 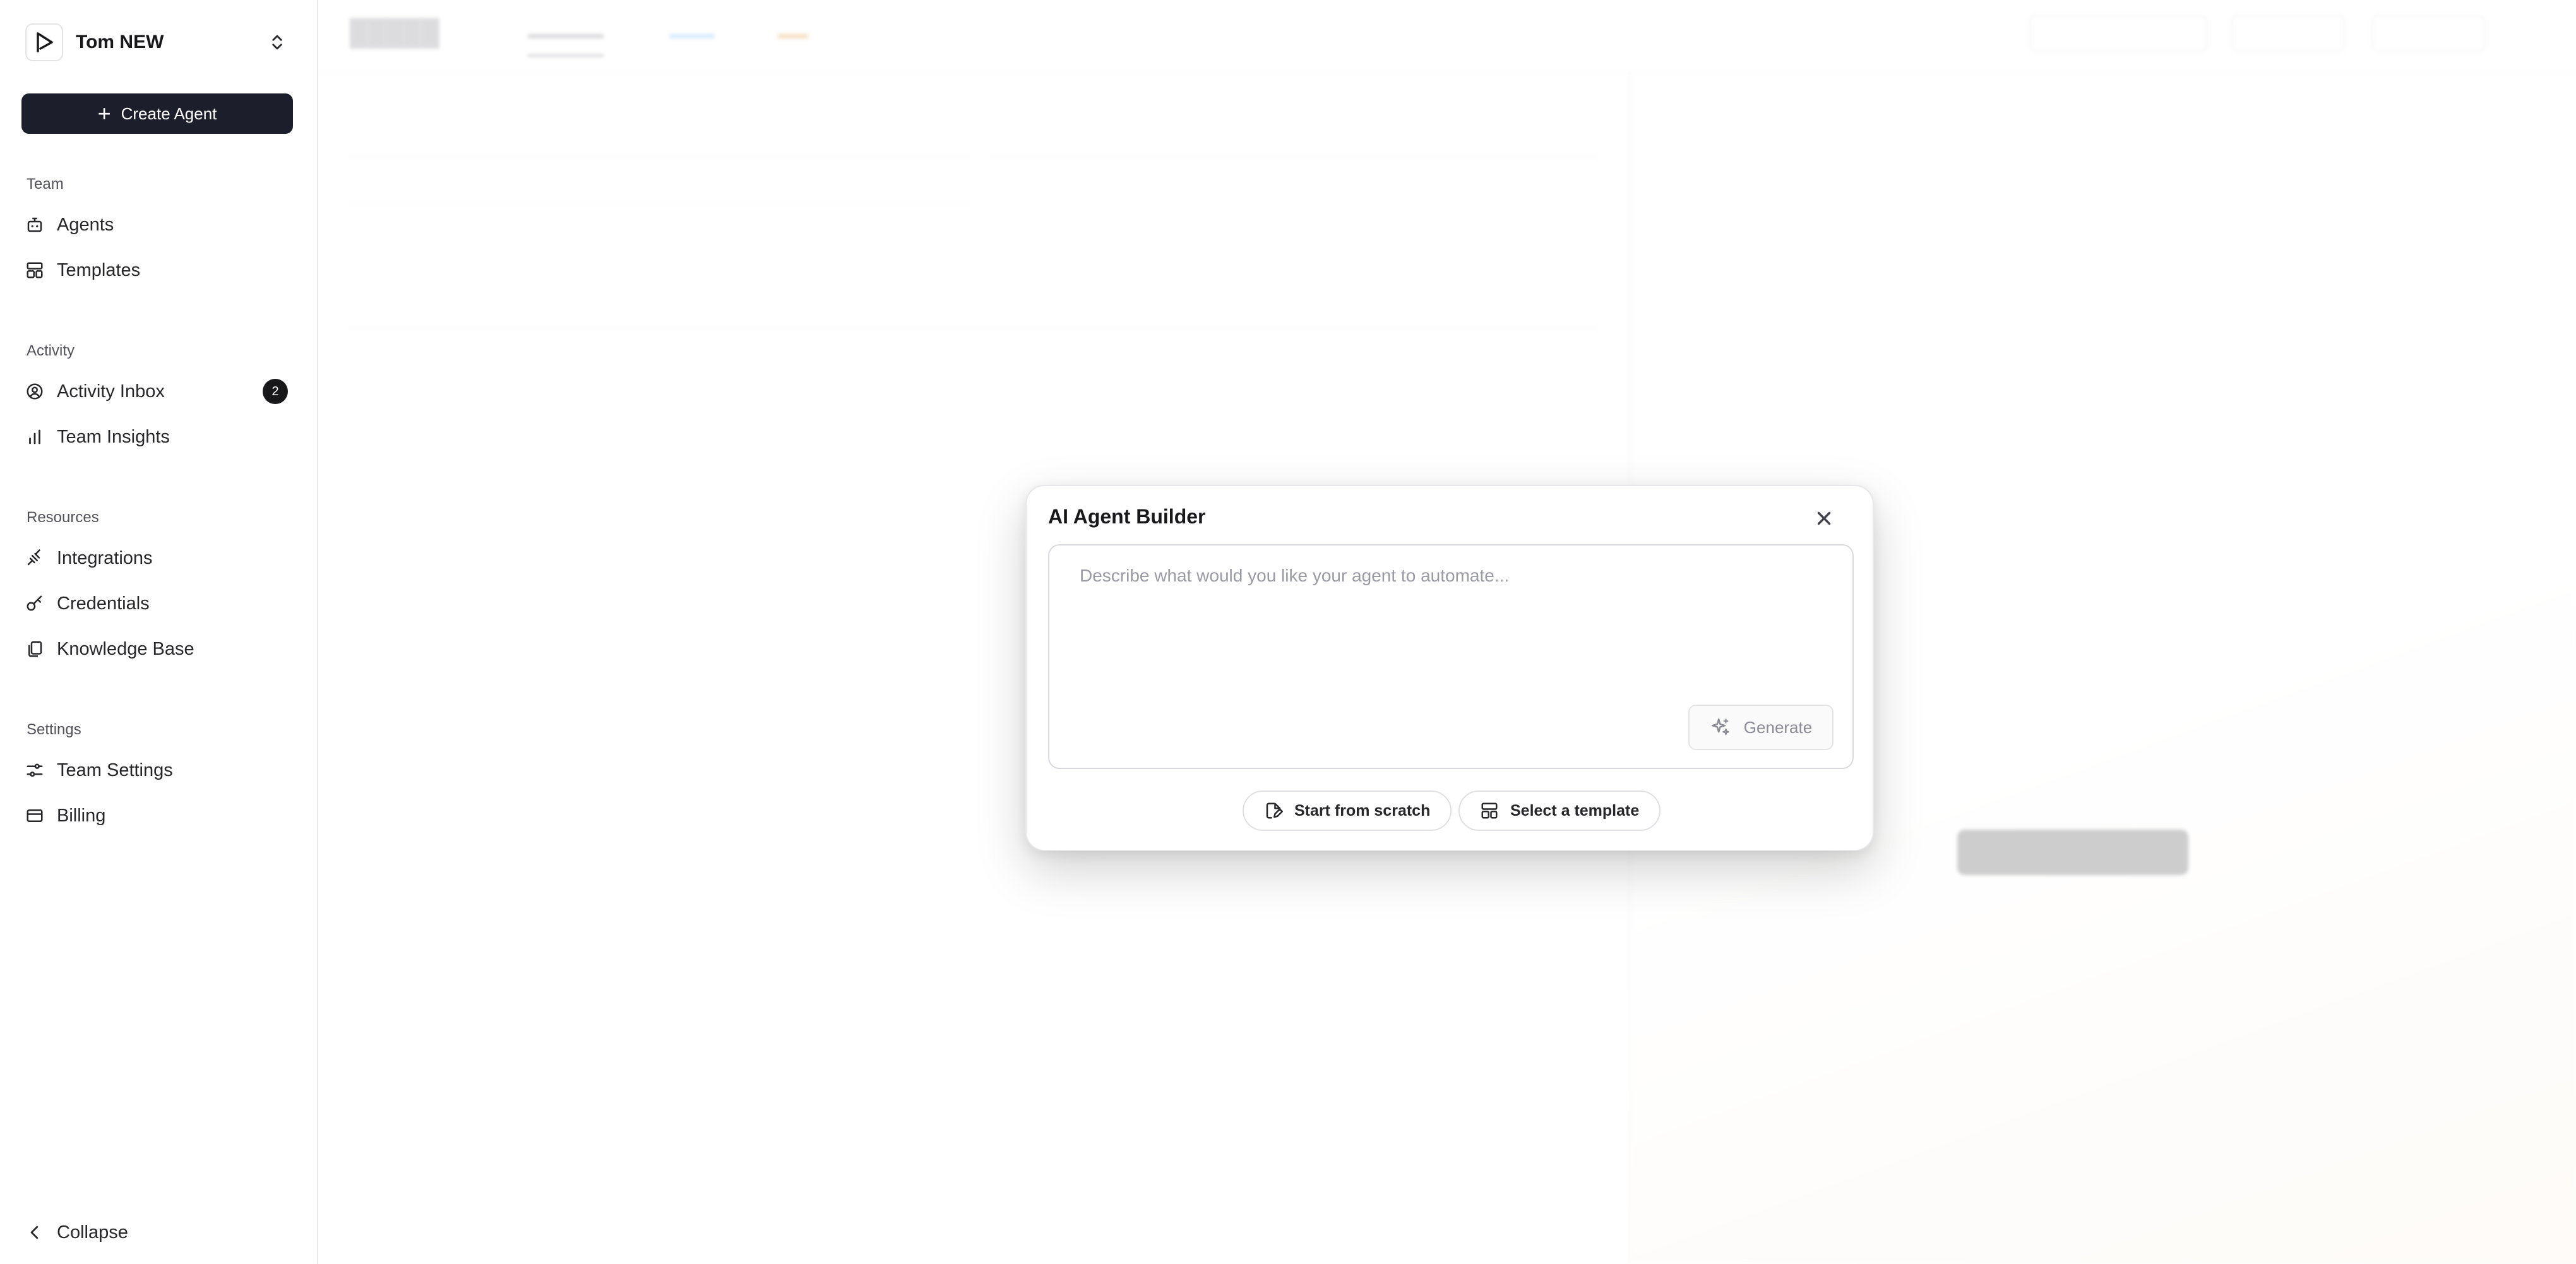 What do you see at coordinates (1452, 629) in the screenshot?
I see `agent-description-input` at bounding box center [1452, 629].